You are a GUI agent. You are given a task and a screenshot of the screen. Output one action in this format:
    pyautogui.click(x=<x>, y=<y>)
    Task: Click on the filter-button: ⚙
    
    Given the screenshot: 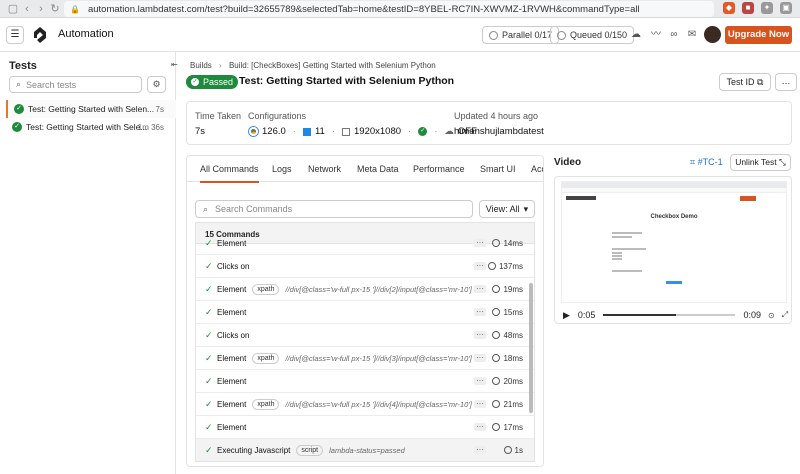 What is the action you would take?
    pyautogui.click(x=156, y=84)
    